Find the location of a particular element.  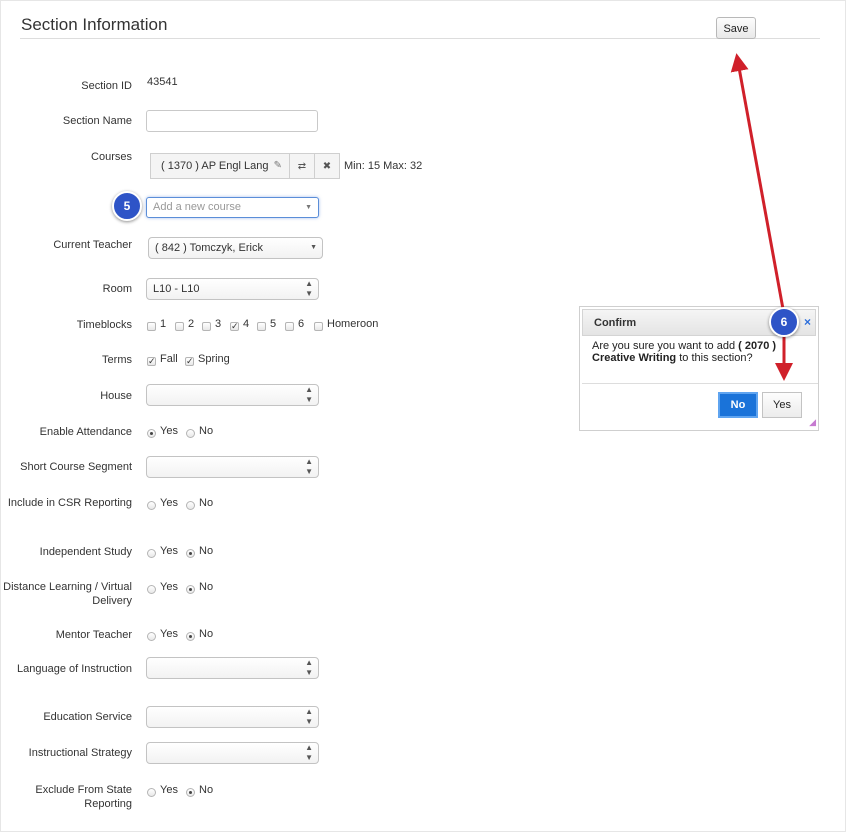

independent-yes-label: Yes is located at coordinates (169, 551).